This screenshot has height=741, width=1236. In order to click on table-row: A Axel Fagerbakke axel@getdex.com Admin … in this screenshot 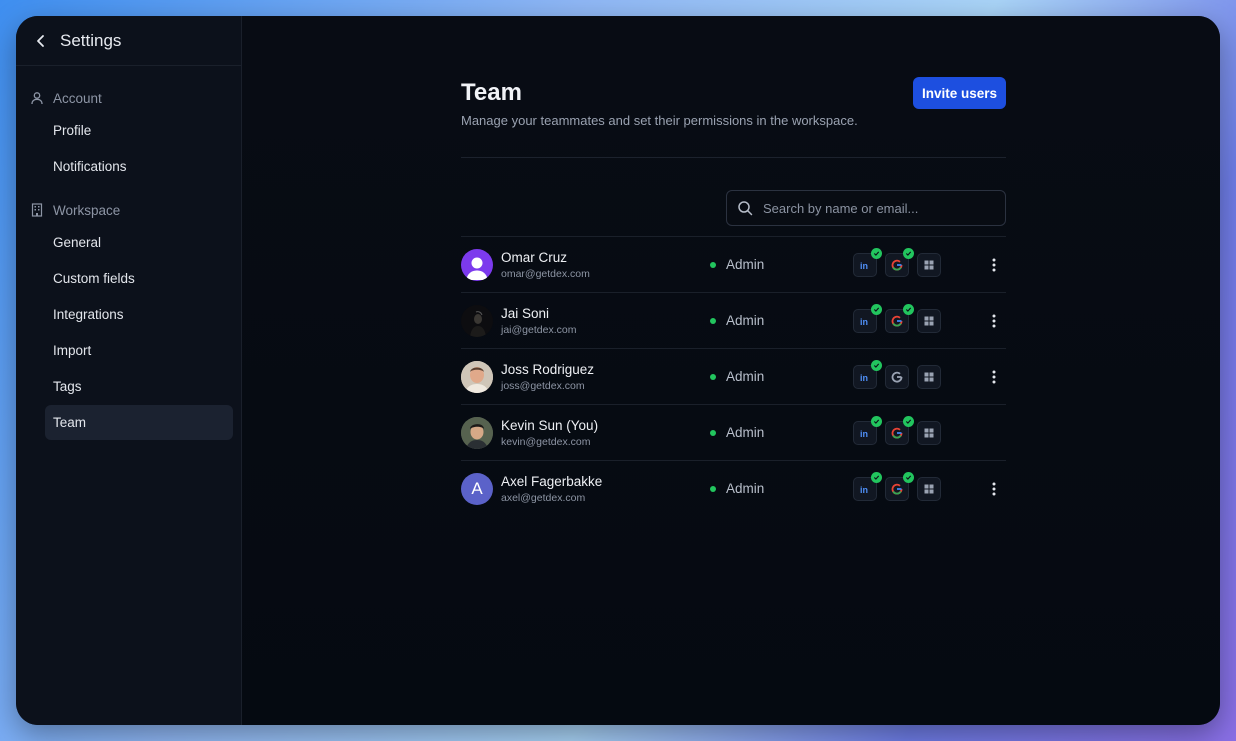, I will do `click(733, 488)`.